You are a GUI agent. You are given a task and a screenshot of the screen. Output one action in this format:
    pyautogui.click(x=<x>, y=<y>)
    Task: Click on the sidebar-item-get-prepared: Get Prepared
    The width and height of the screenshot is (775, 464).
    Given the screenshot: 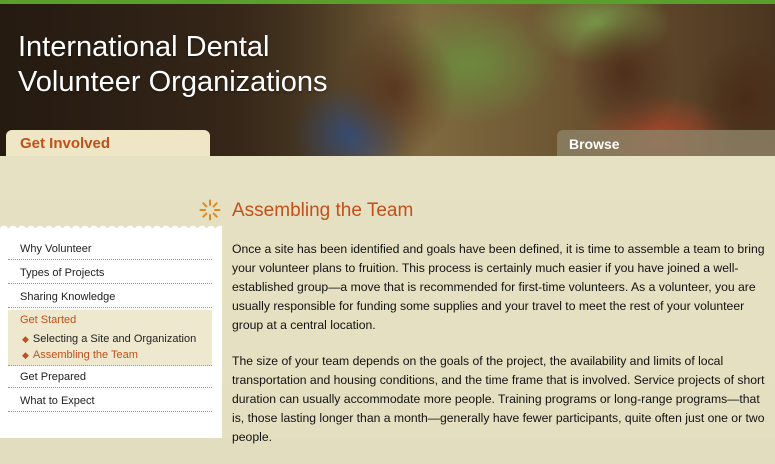 What is the action you would take?
    pyautogui.click(x=110, y=377)
    